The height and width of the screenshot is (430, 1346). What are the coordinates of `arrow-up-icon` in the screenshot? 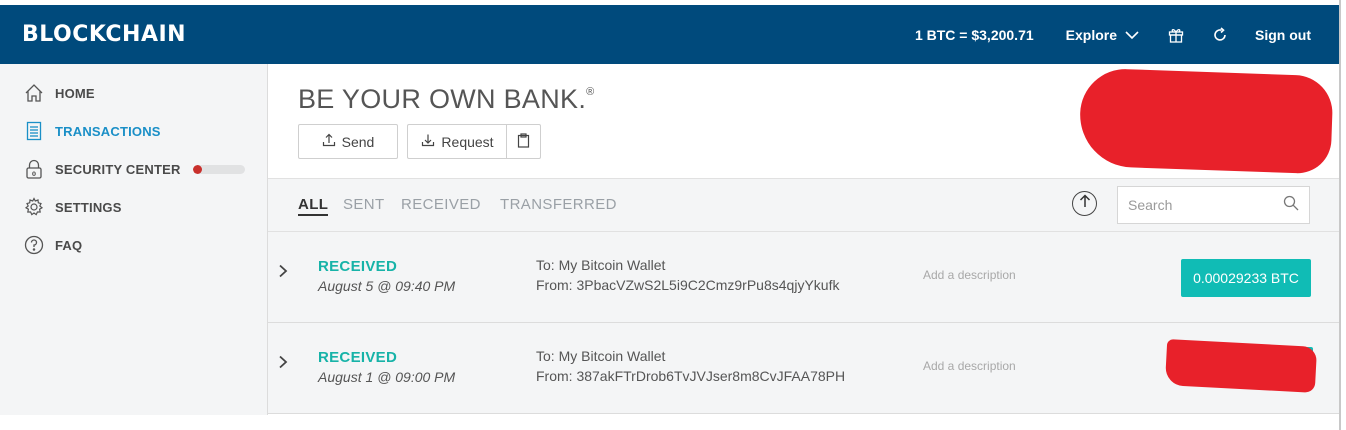 It's located at (1085, 203).